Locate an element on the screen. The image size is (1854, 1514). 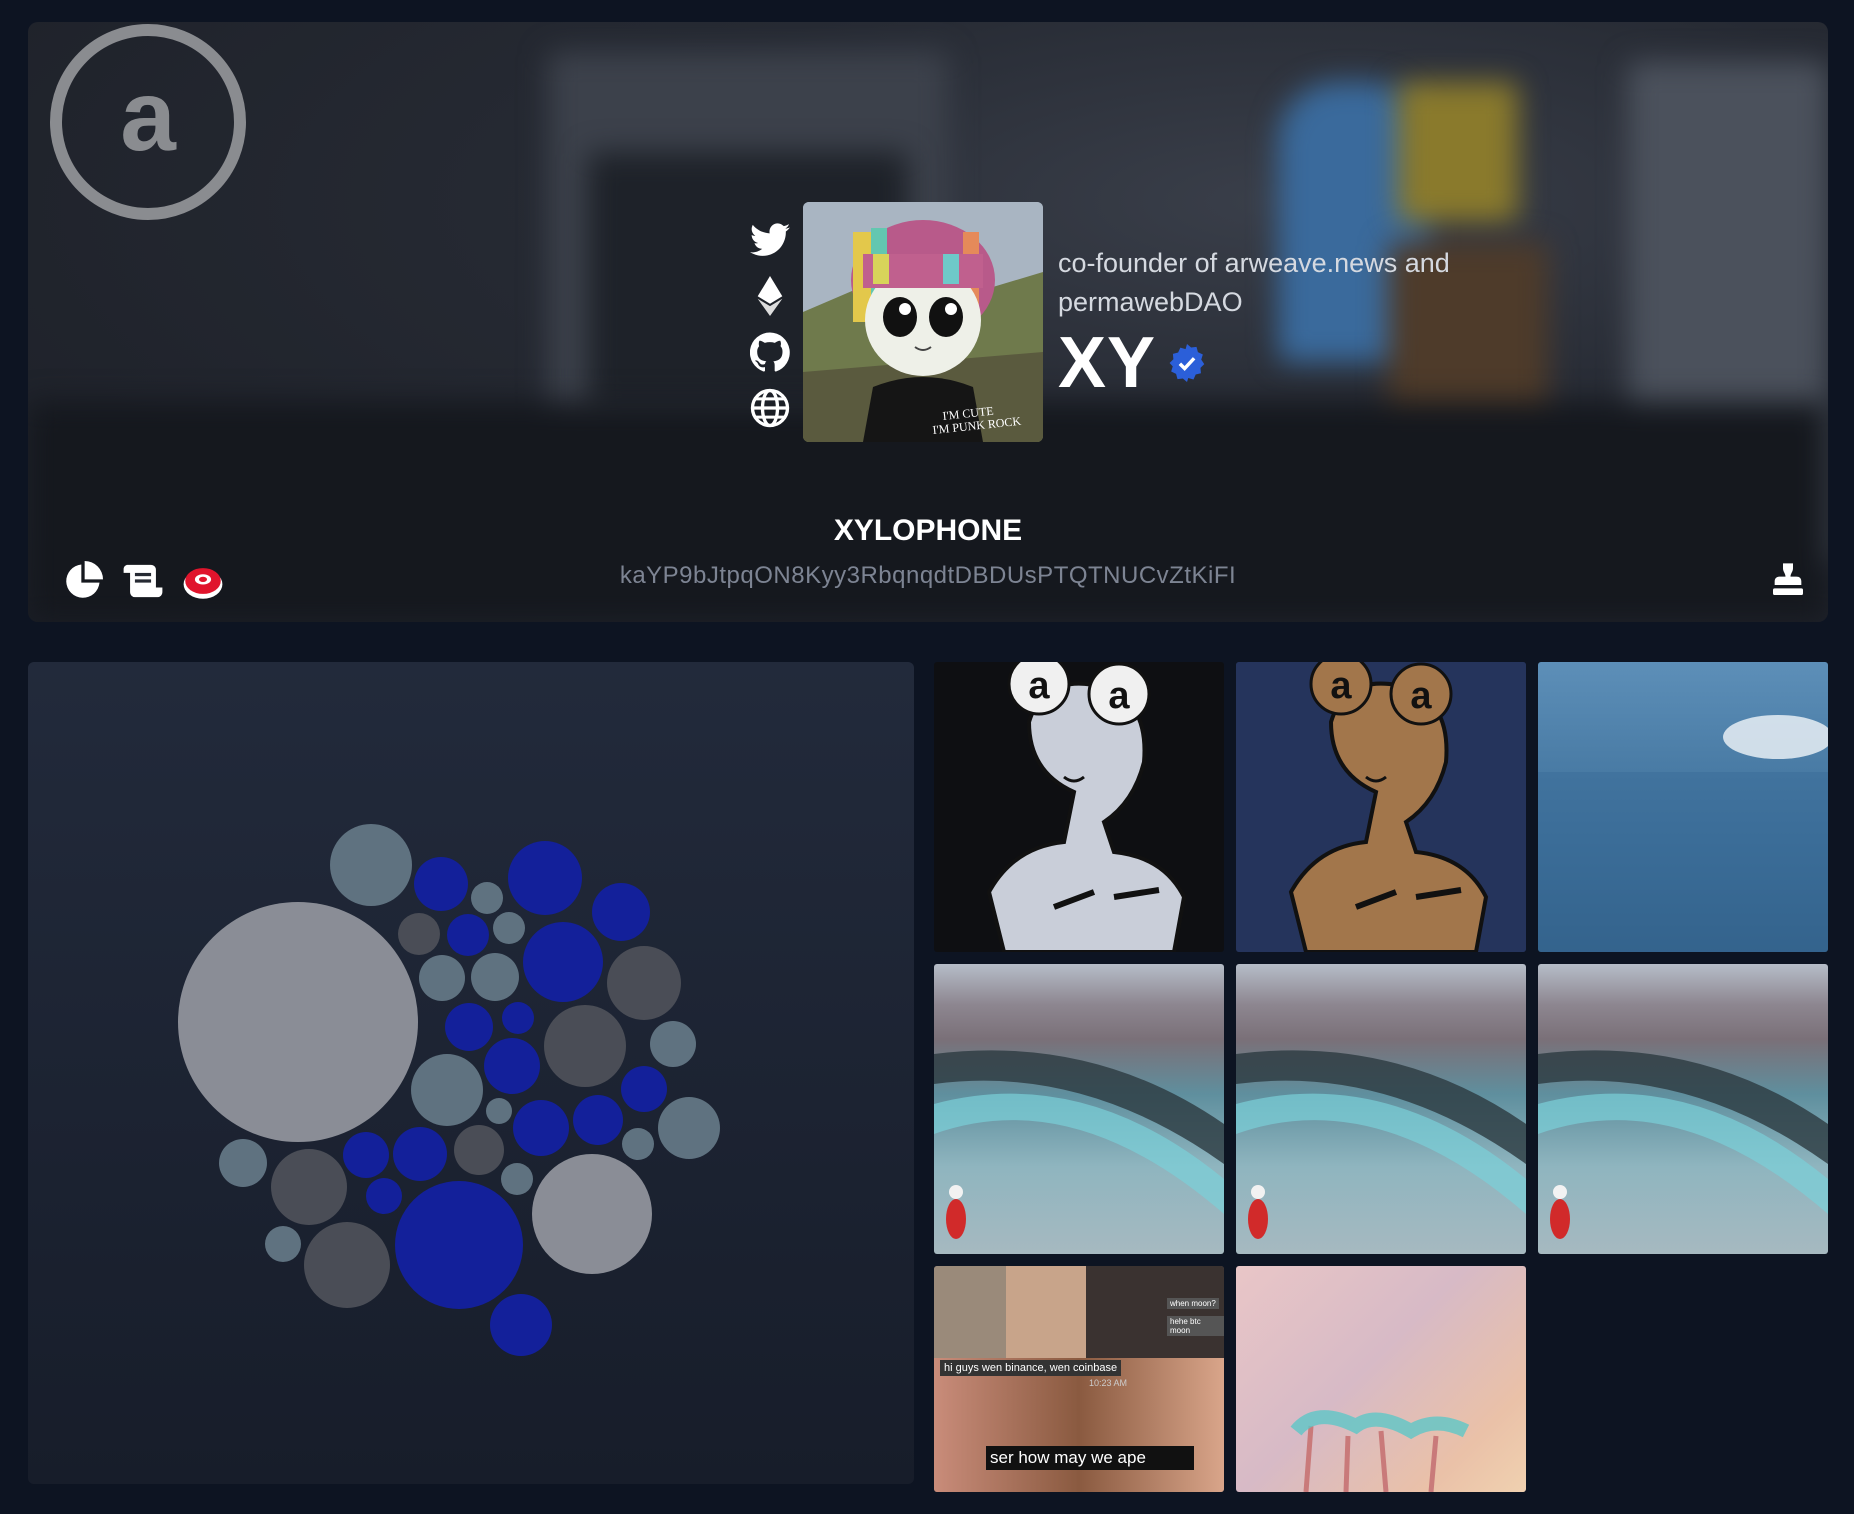
social-links is located at coordinates (770, 326).